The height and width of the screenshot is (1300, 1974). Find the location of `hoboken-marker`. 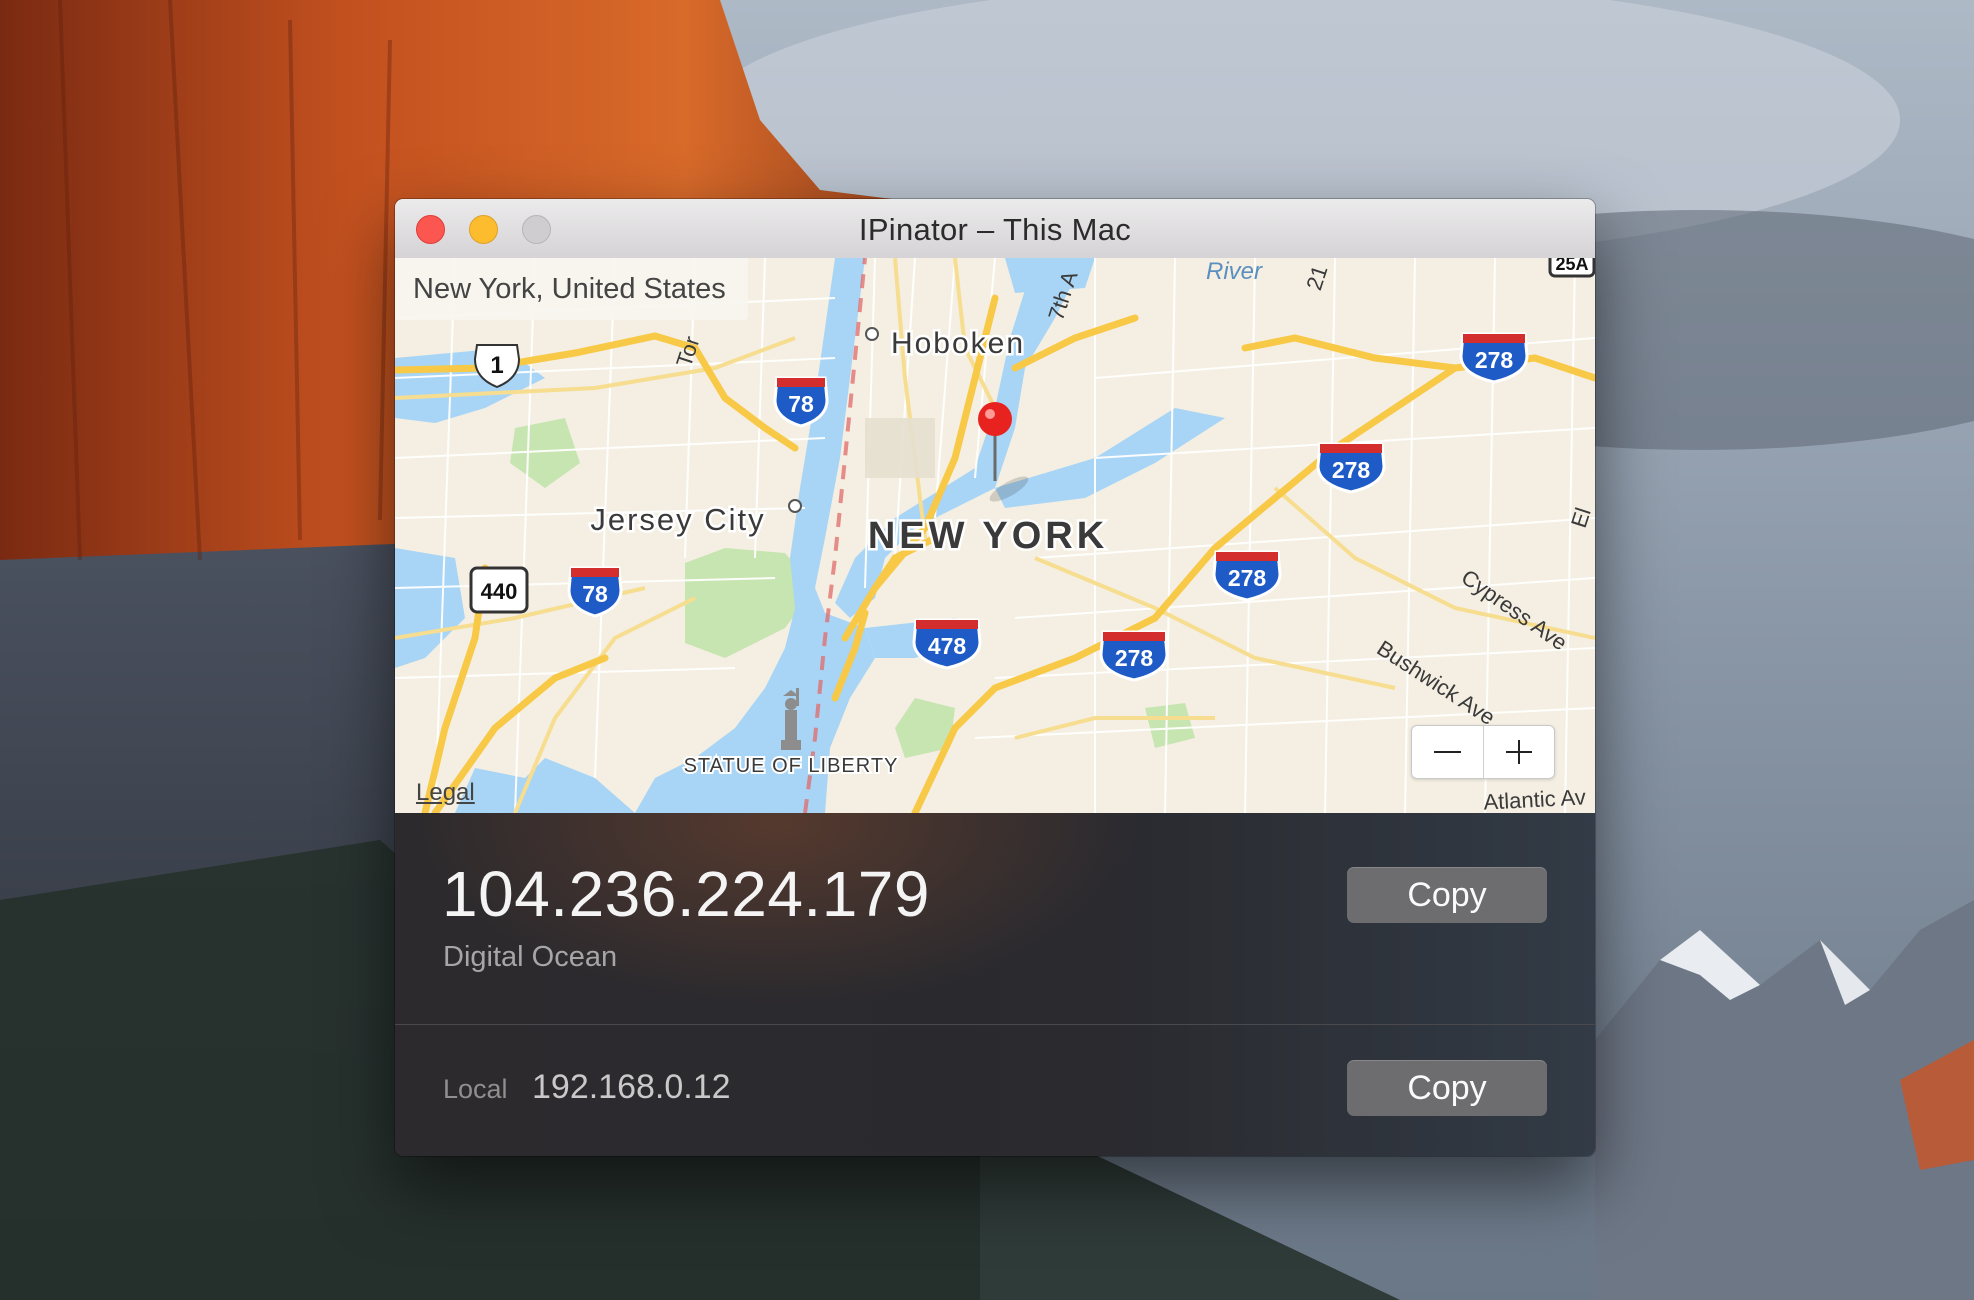

hoboken-marker is located at coordinates (872, 334).